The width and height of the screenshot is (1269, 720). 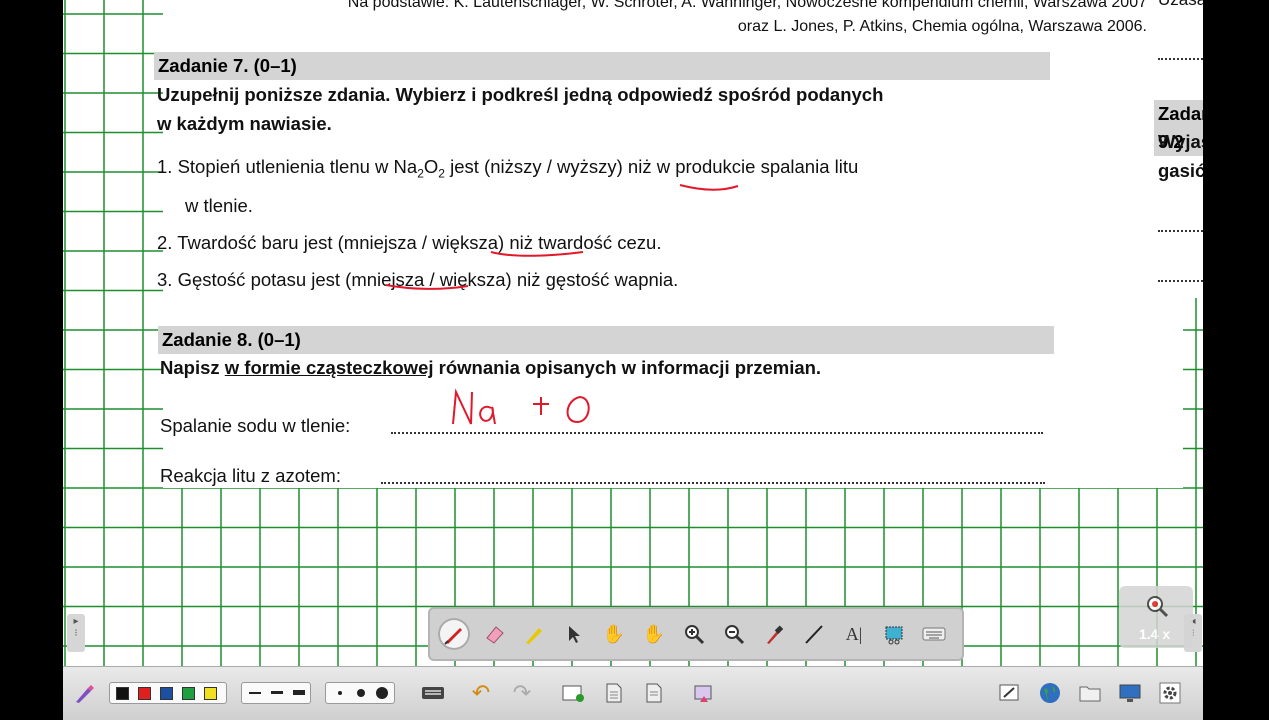 What do you see at coordinates (1130, 693) in the screenshot?
I see `display-icon` at bounding box center [1130, 693].